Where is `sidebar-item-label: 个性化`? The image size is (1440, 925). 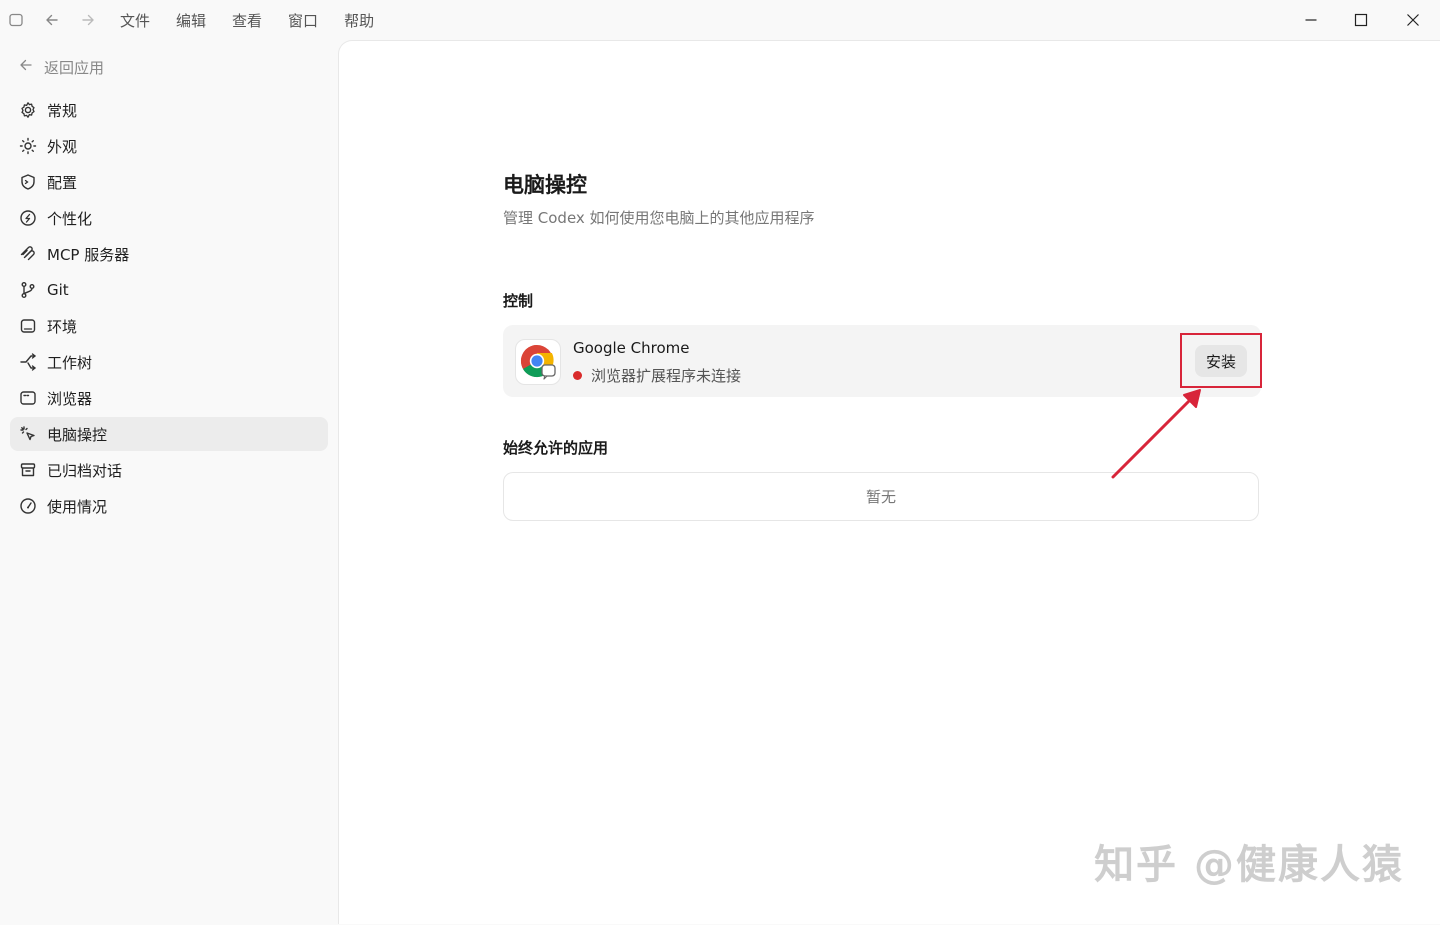 sidebar-item-label: 个性化 is located at coordinates (70, 218).